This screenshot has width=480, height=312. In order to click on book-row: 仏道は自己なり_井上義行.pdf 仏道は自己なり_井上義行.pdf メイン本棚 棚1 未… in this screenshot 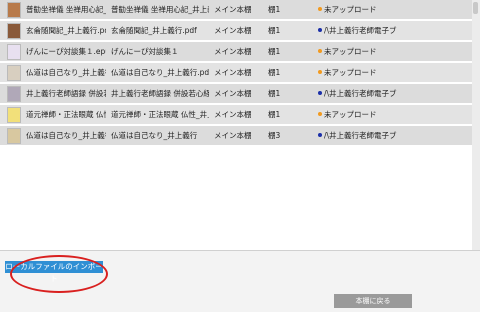, I will do `click(236, 73)`.